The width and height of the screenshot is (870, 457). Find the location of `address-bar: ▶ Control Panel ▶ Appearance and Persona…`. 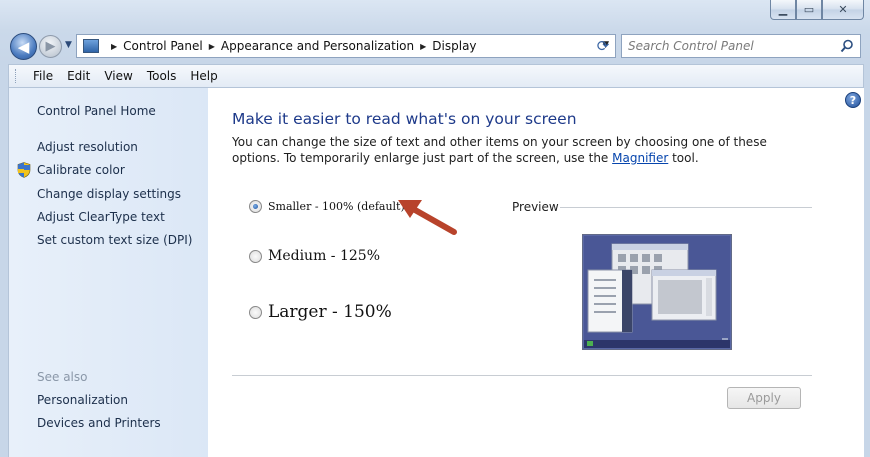

address-bar: ▶ Control Panel ▶ Appearance and Persona… is located at coordinates (346, 46).